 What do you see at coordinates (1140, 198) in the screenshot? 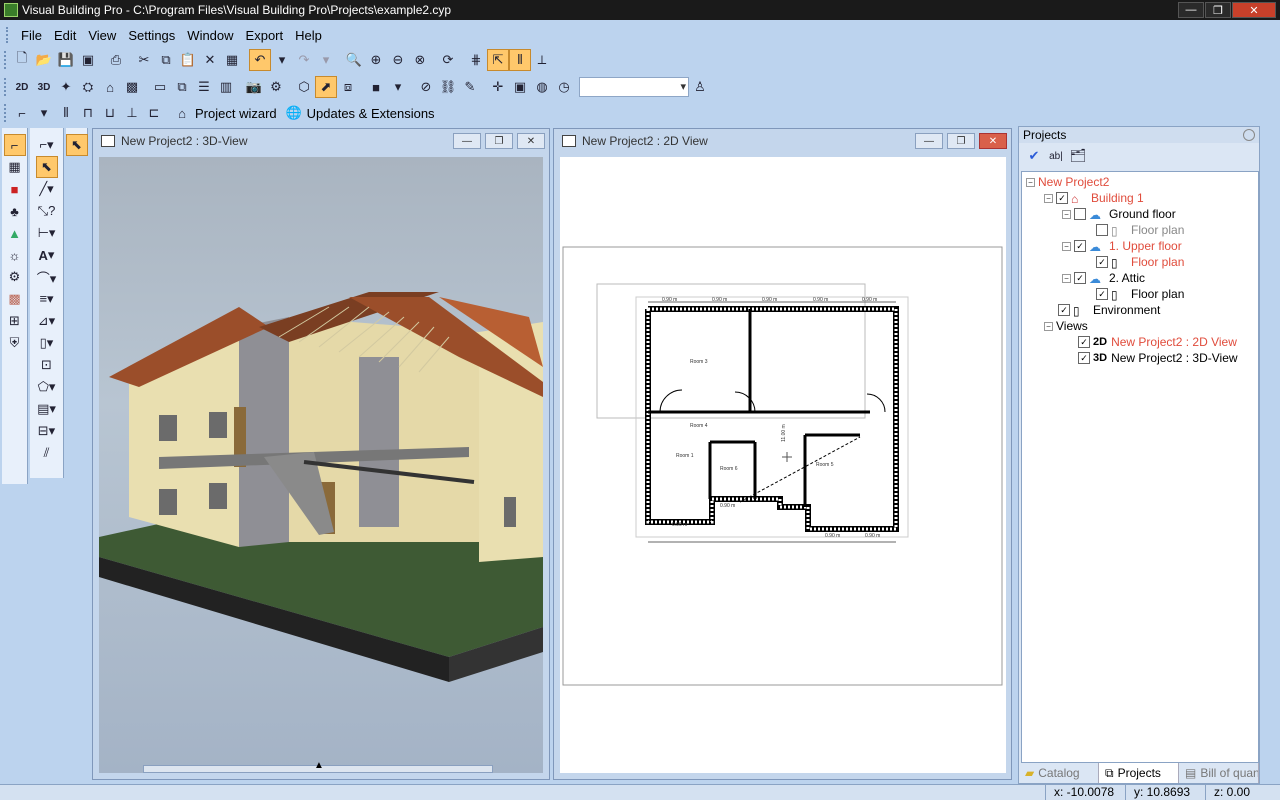
I see `tree-item-building: − ✓ ⌂ Building 1` at bounding box center [1140, 198].